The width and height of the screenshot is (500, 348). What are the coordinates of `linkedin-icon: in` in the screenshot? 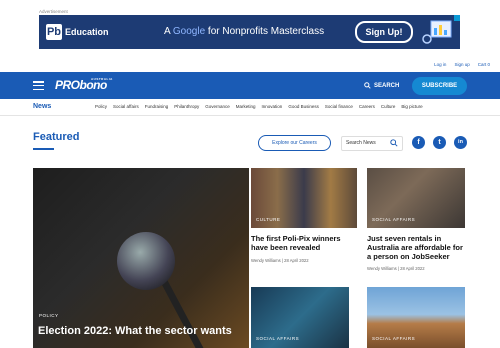 It's located at (460, 142).